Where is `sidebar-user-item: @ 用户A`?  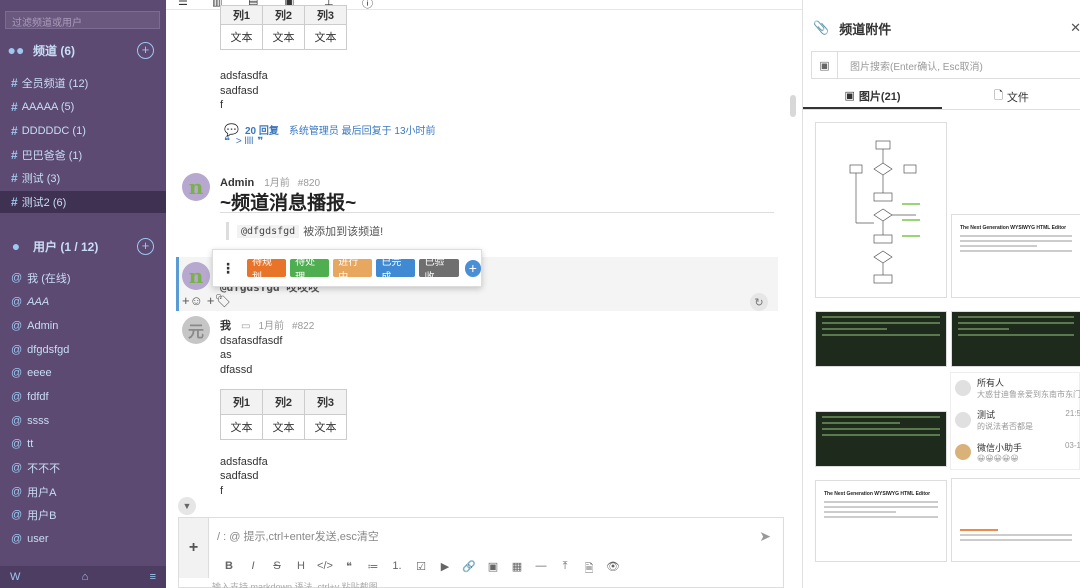 sidebar-user-item: @ 用户A is located at coordinates (83, 492).